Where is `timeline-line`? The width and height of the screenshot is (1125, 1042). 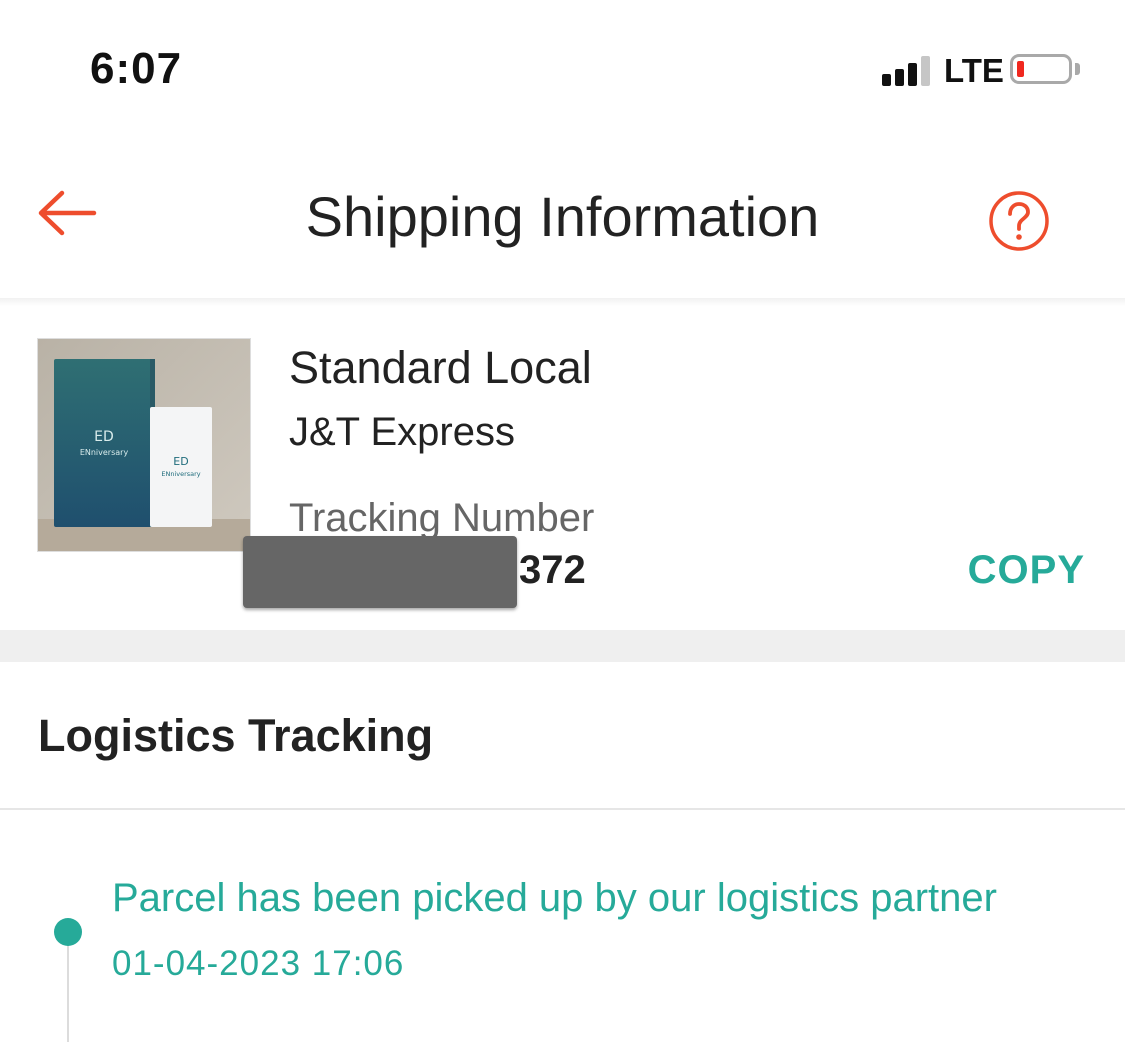
timeline-line is located at coordinates (68, 991).